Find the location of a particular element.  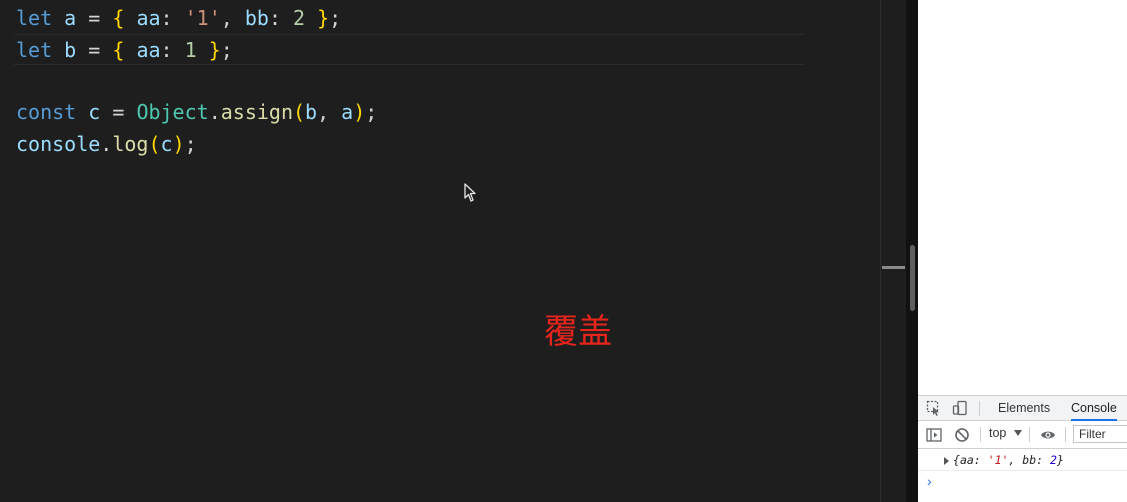

log-value-bb: 2 is located at coordinates (1053, 460).